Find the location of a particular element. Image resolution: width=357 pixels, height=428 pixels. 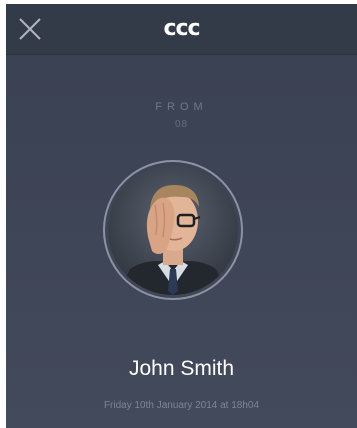

avatar-photo is located at coordinates (173, 230).